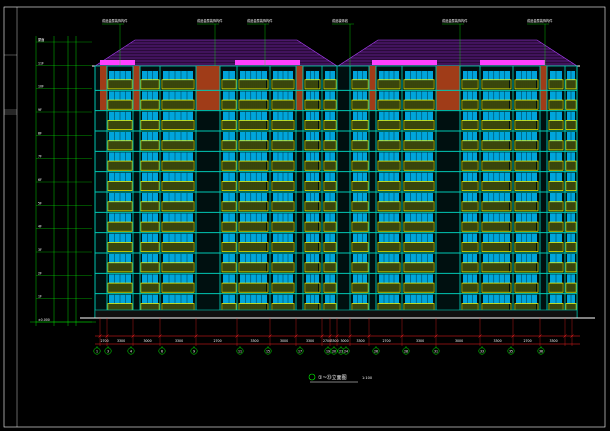 The height and width of the screenshot is (431, 610). I want to click on axis-label: 6, so click(162, 351).